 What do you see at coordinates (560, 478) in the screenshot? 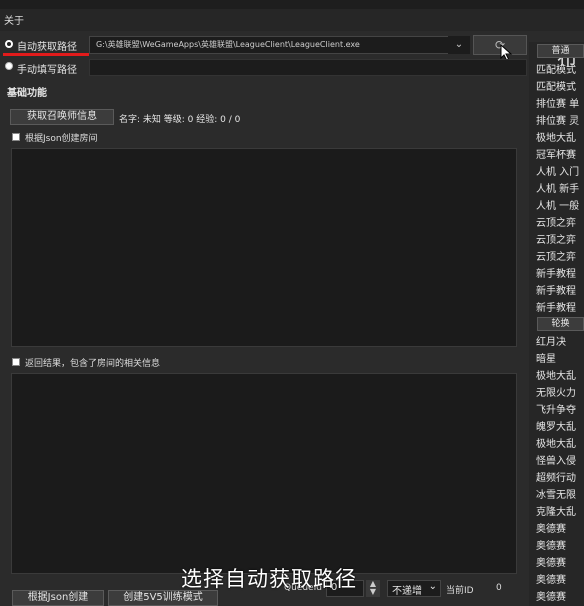
I see `mode-list-item: 超频行动` at bounding box center [560, 478].